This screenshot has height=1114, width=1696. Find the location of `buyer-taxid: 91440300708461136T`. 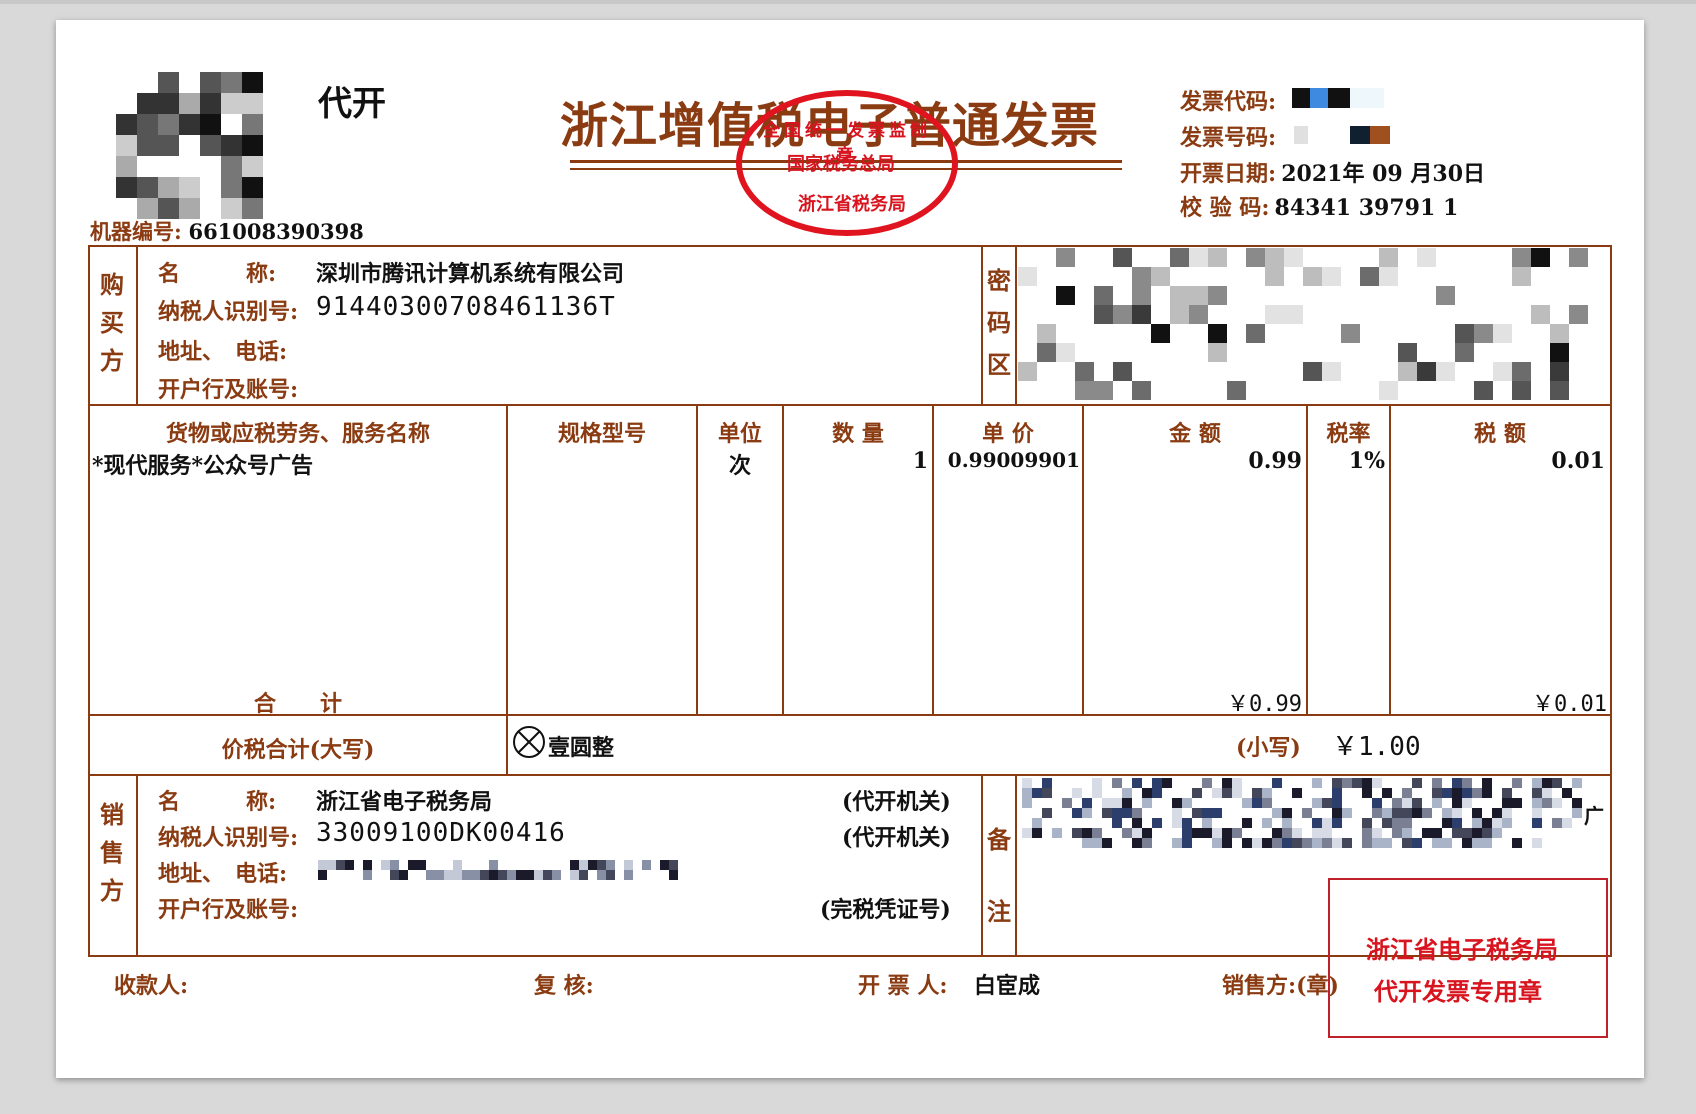

buyer-taxid: 91440300708461136T is located at coordinates (466, 307).